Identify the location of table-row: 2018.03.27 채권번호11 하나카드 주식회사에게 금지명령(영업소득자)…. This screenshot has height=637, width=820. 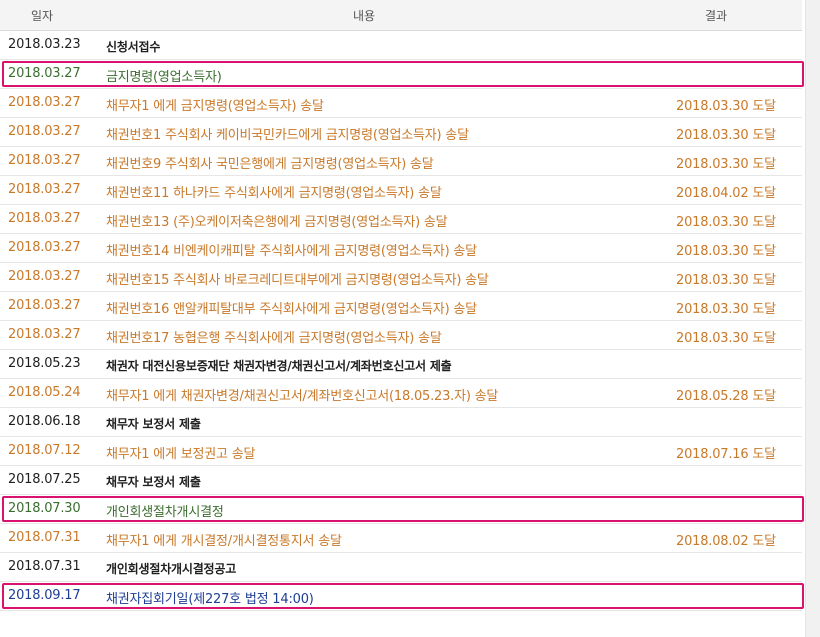
(401, 190).